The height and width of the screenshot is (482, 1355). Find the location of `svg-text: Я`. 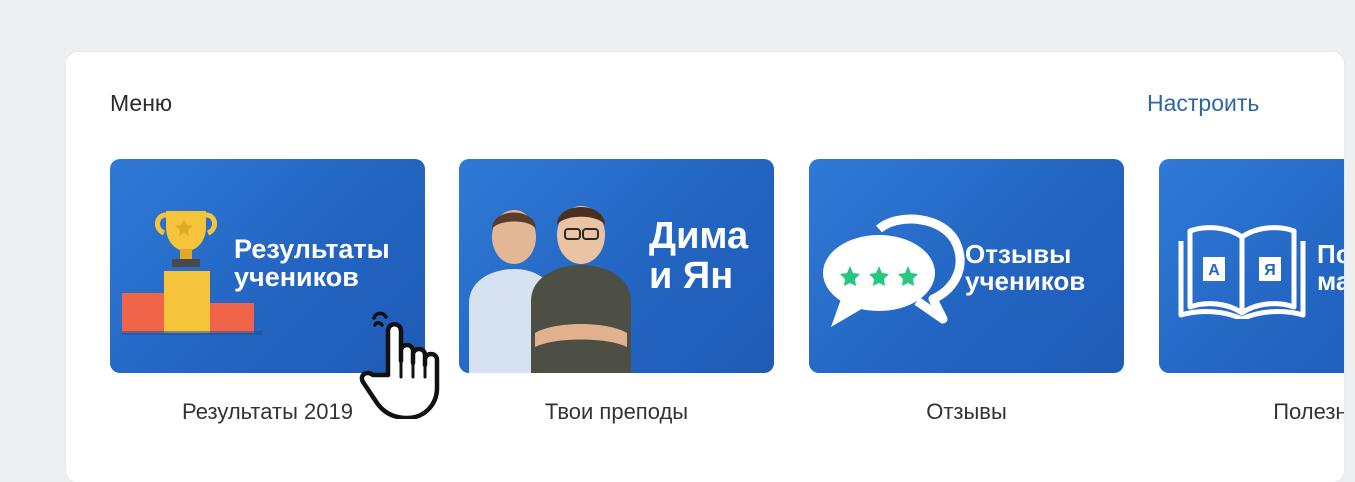

svg-text: Я is located at coordinates (1270, 270).